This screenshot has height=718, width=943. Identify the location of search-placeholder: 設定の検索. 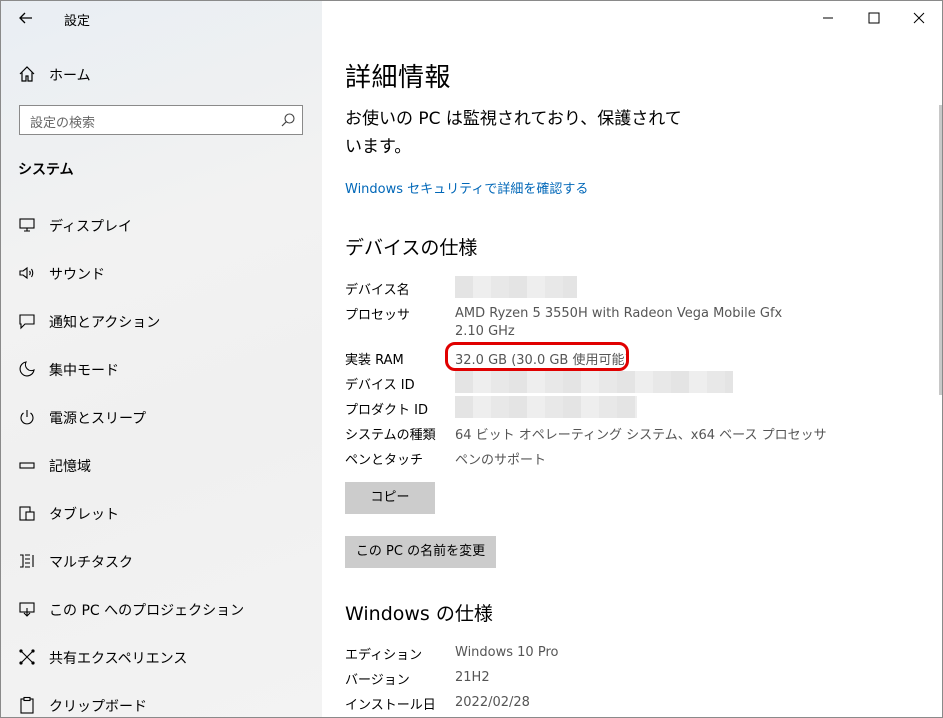
(63, 123).